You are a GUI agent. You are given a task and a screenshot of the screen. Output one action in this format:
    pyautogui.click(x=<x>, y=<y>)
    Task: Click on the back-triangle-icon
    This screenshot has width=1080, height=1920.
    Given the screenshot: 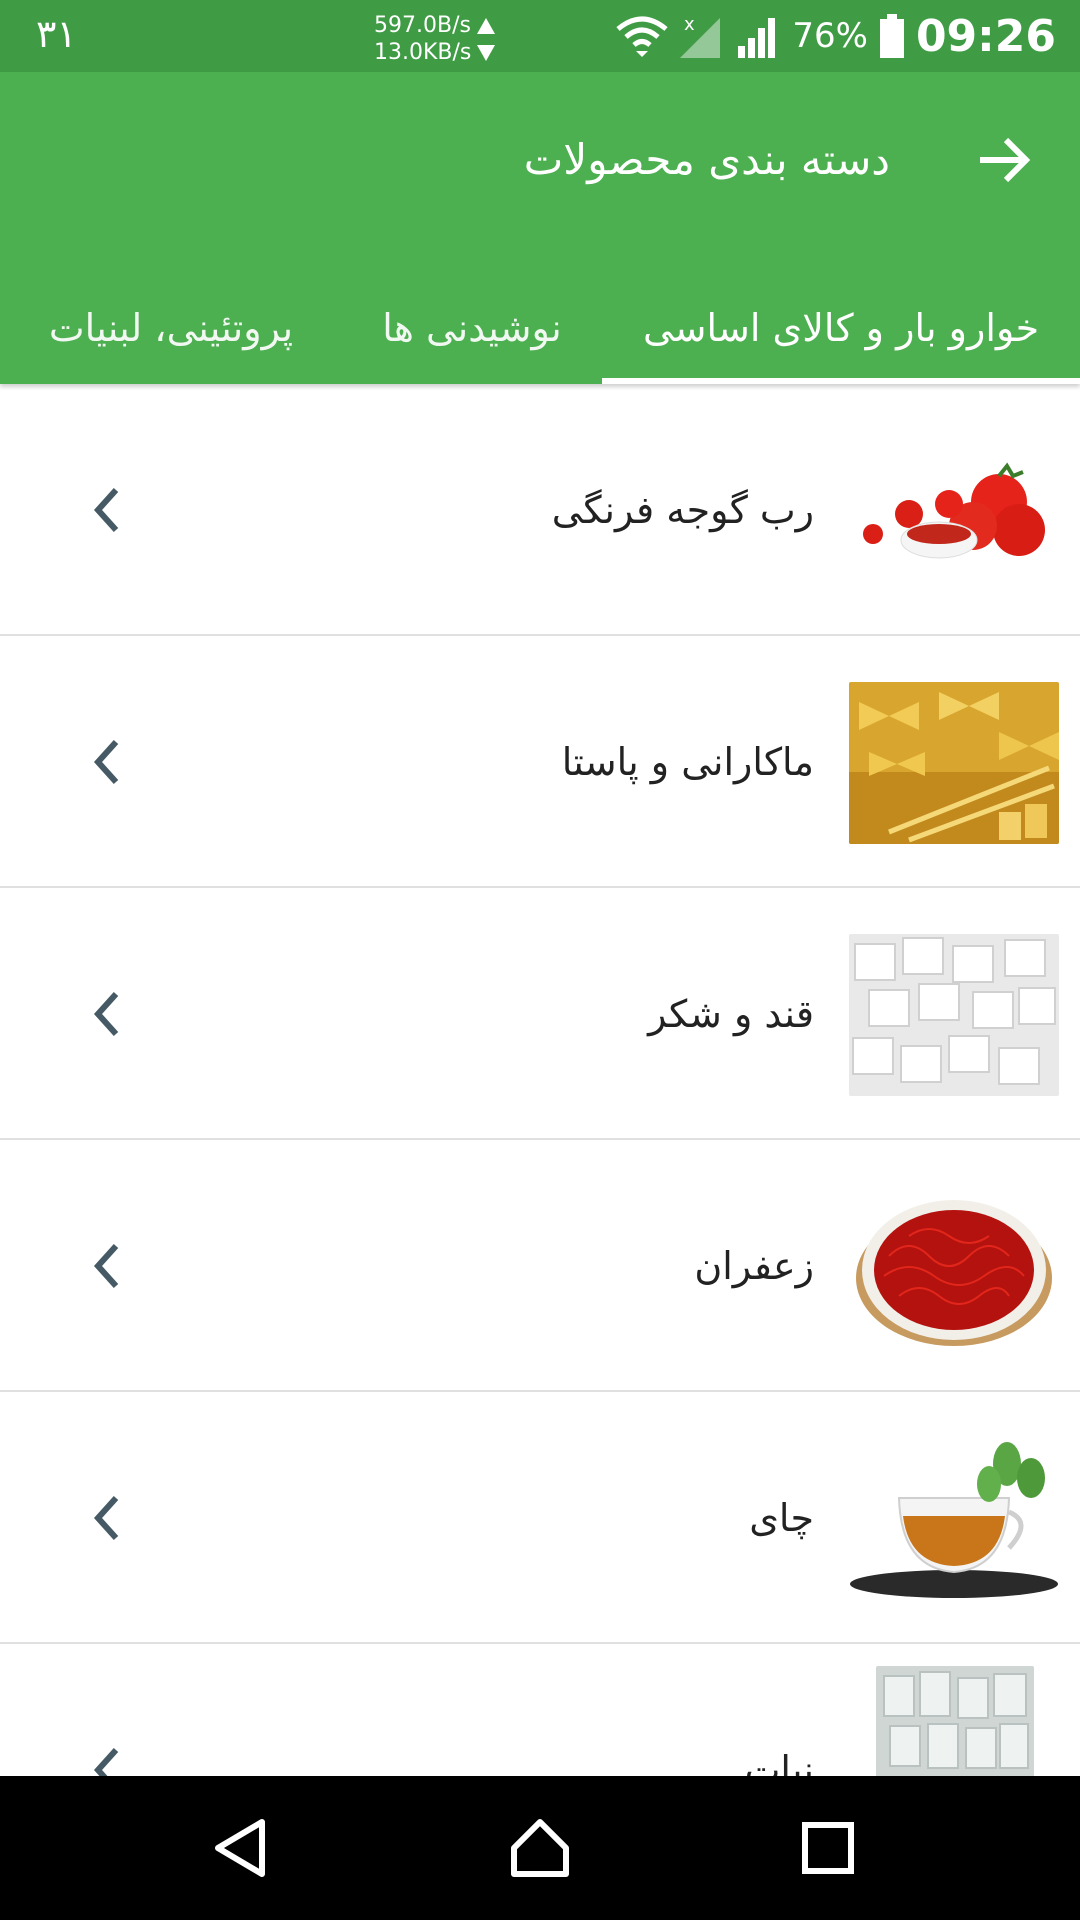 What is the action you would take?
    pyautogui.click(x=240, y=1848)
    